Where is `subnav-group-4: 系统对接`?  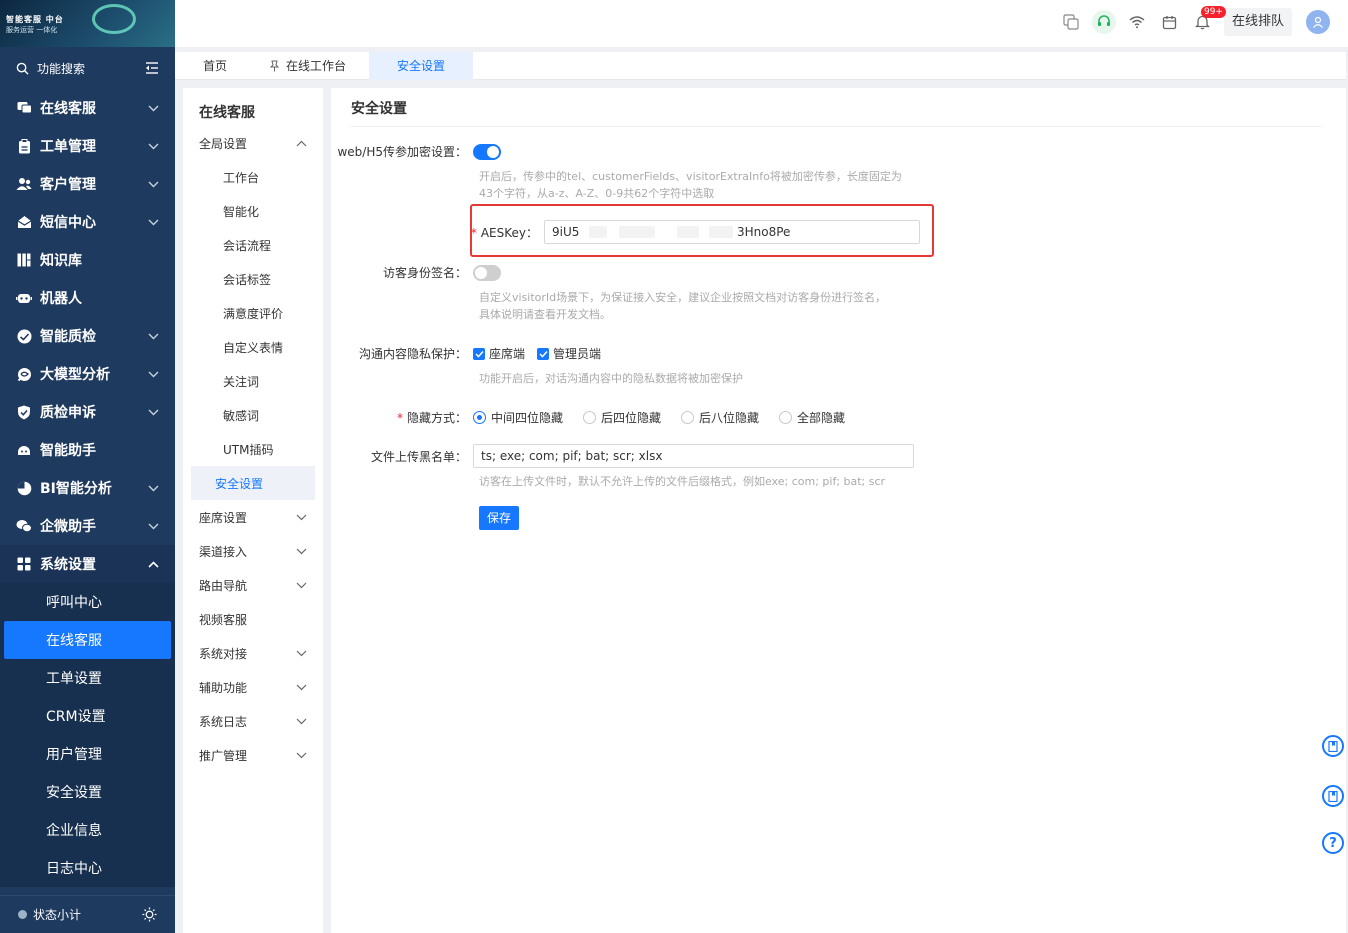 subnav-group-4: 系统对接 is located at coordinates (253, 653).